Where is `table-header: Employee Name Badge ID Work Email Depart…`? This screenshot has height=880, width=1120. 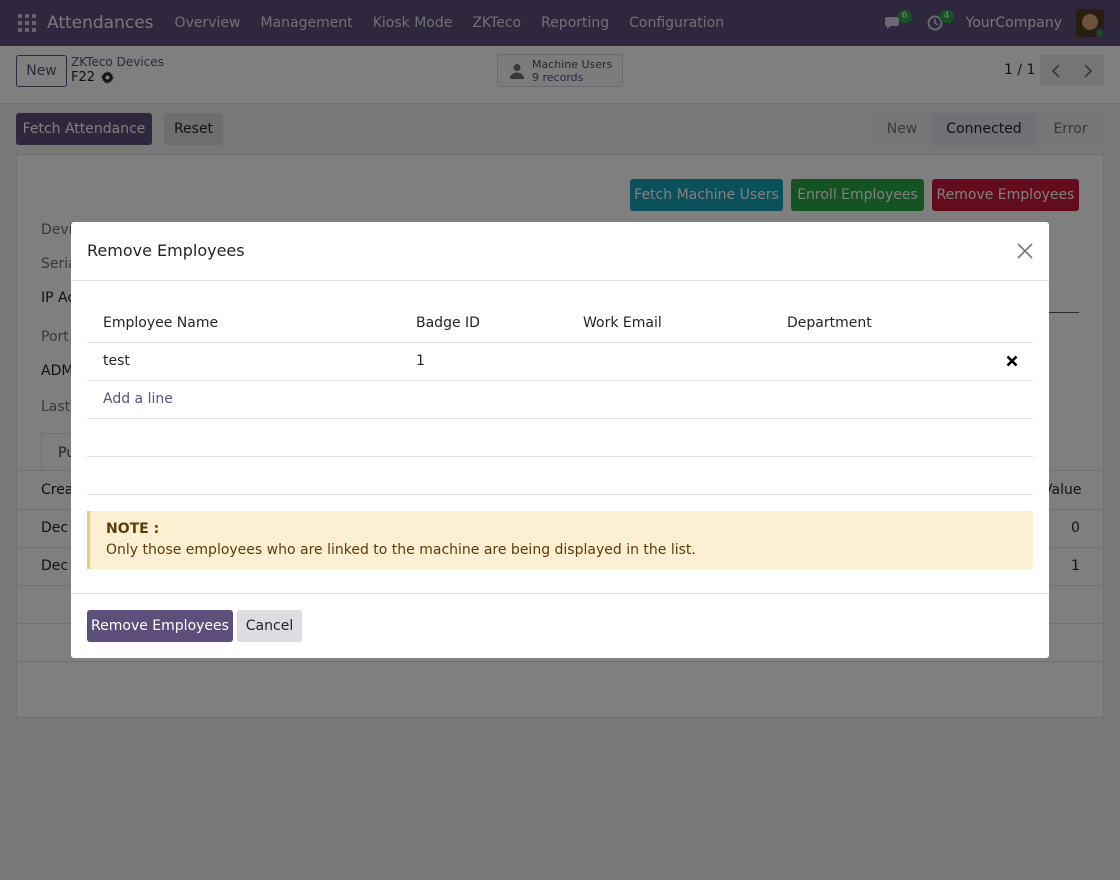
table-header: Employee Name Badge ID Work Email Depart… is located at coordinates (560, 323).